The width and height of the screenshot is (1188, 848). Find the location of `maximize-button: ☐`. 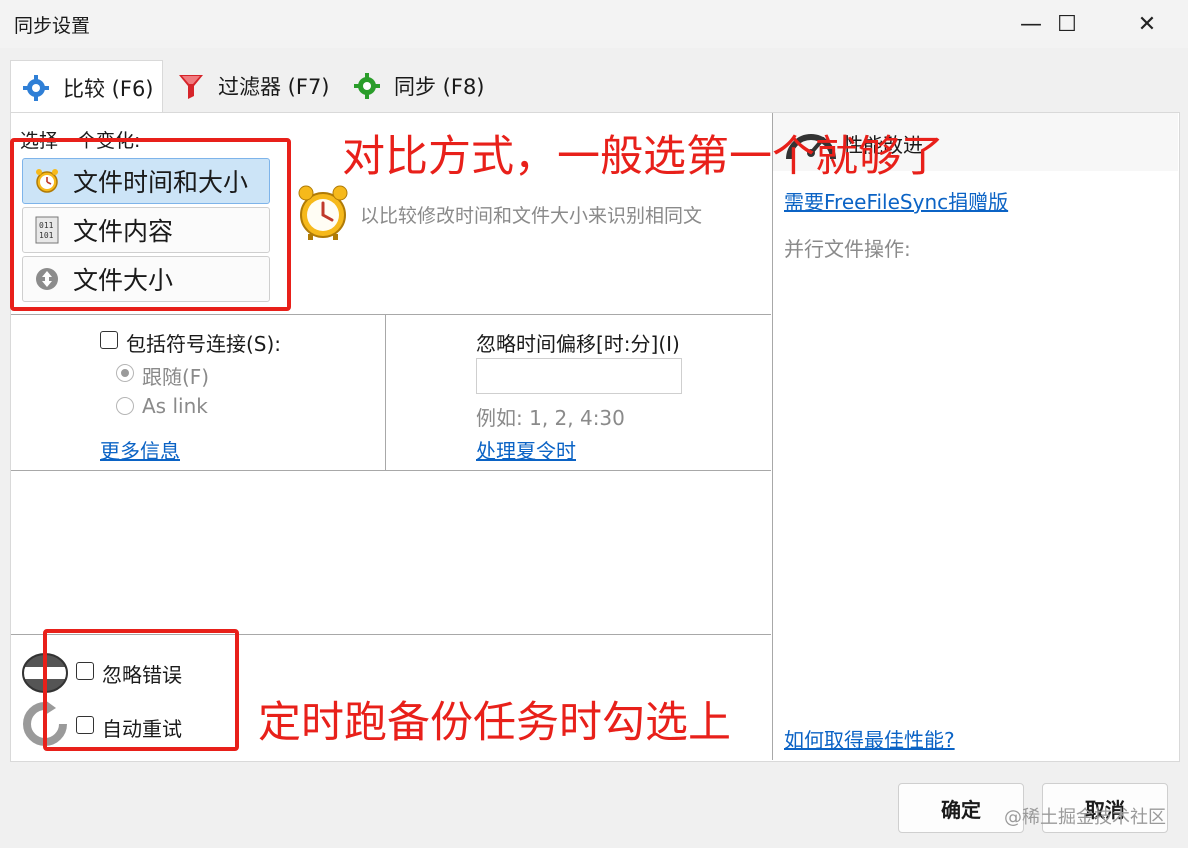

maximize-button: ☐ is located at coordinates (1067, 24).